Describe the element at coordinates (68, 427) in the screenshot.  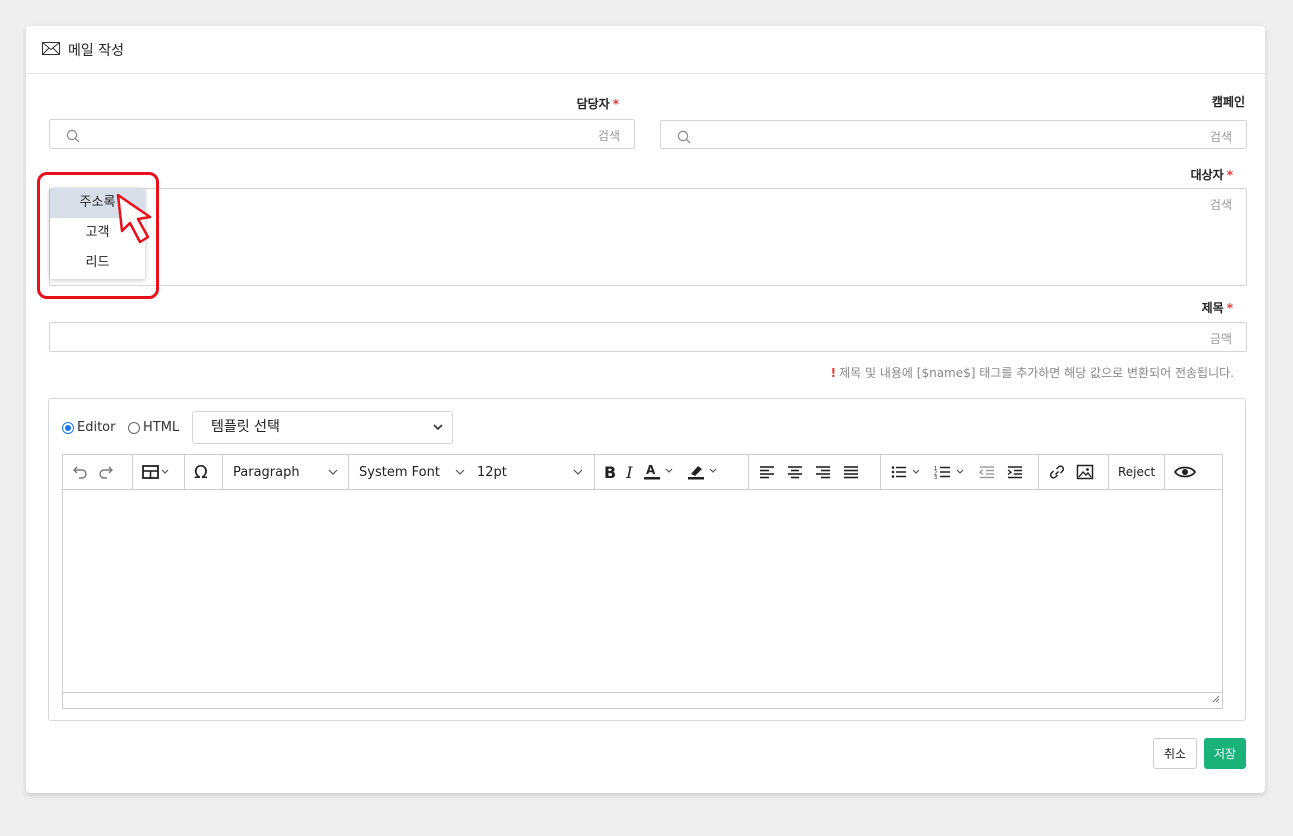
I see `radio-checked-icon` at that location.